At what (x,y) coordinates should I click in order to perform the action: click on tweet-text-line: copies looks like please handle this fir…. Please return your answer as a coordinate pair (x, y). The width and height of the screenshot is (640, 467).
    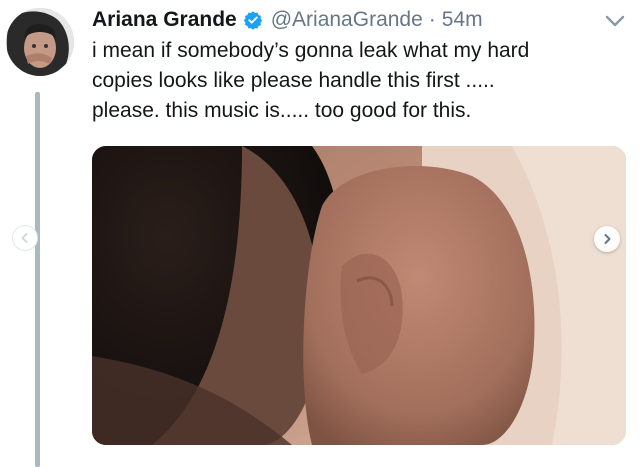
    Looking at the image, I should click on (293, 80).